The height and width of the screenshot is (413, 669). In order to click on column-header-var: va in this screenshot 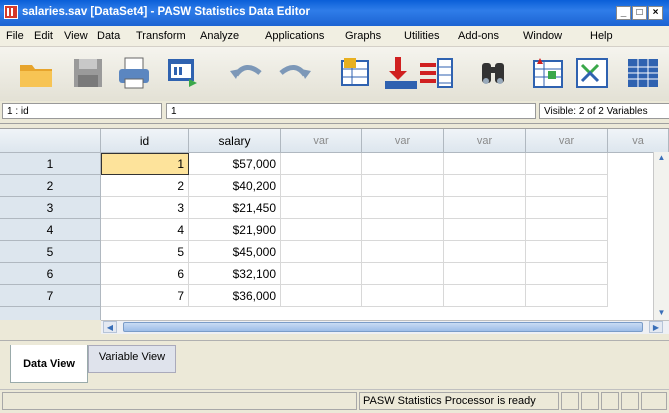, I will do `click(638, 141)`.